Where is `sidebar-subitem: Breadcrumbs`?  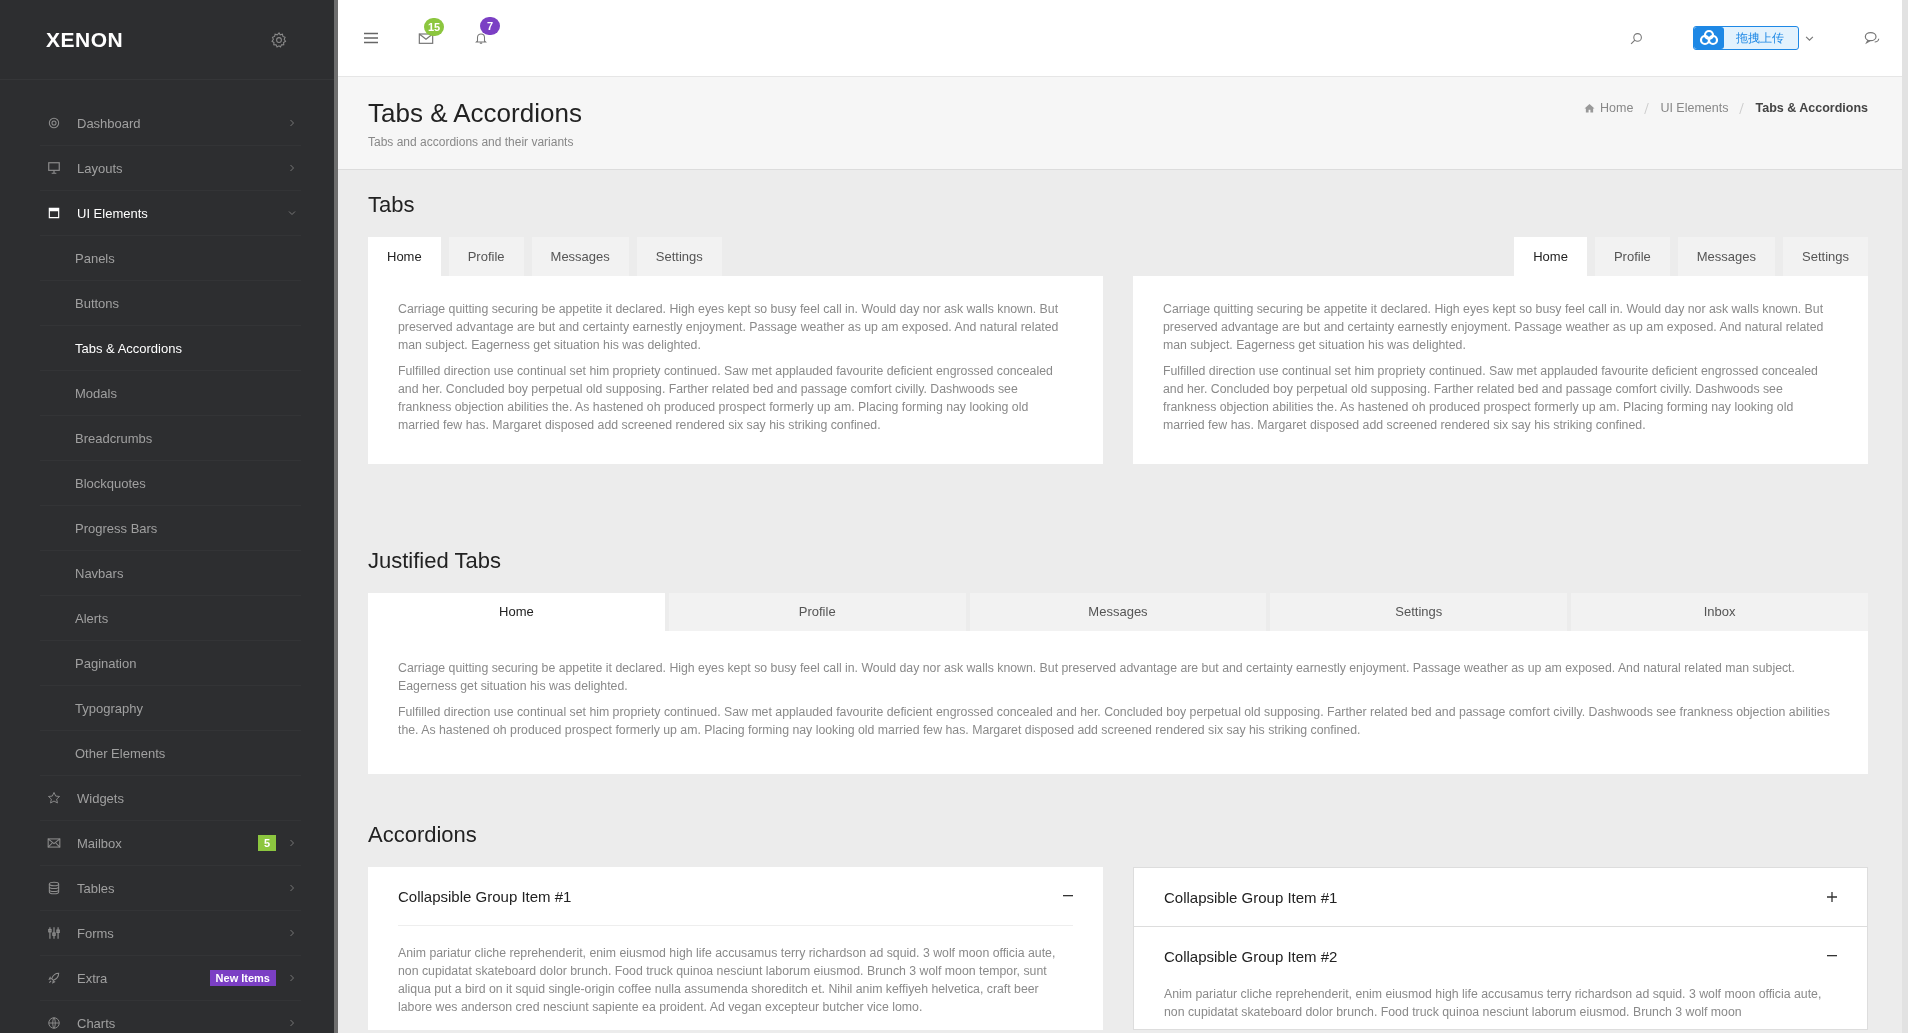
sidebar-subitem: Breadcrumbs is located at coordinates (170, 438).